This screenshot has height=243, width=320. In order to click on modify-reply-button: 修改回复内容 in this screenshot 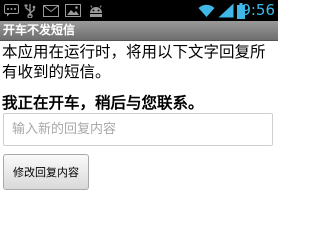, I will do `click(46, 172)`.